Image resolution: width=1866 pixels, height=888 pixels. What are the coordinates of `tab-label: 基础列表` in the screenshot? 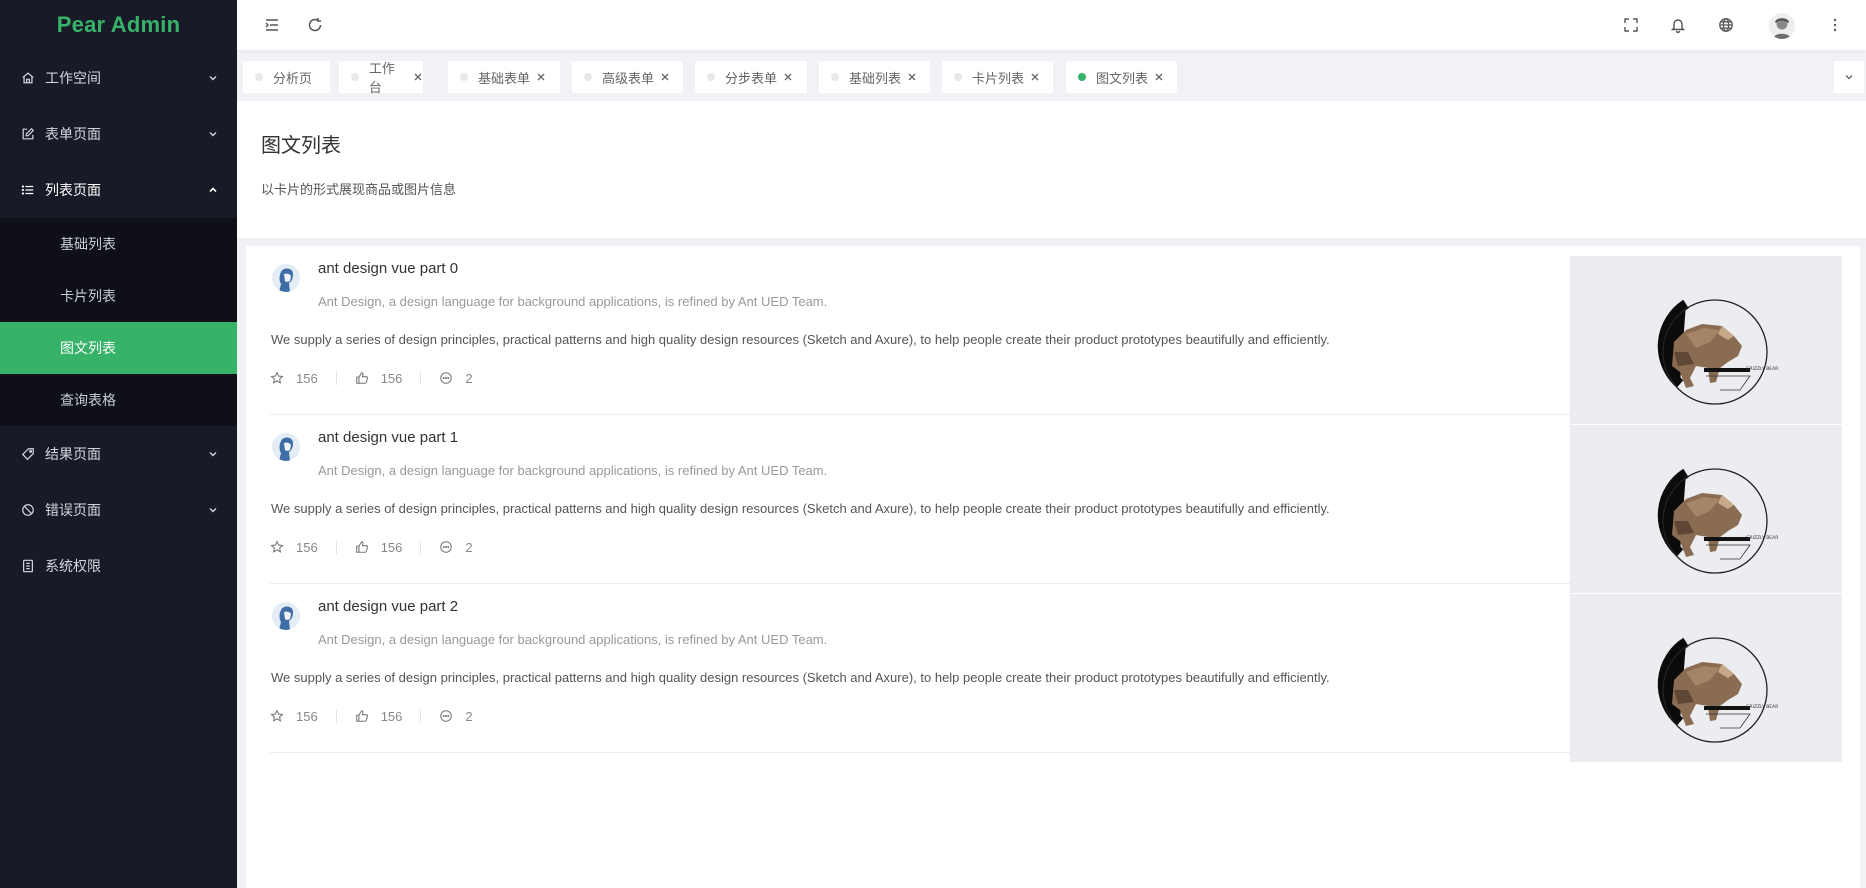 It's located at (875, 78).